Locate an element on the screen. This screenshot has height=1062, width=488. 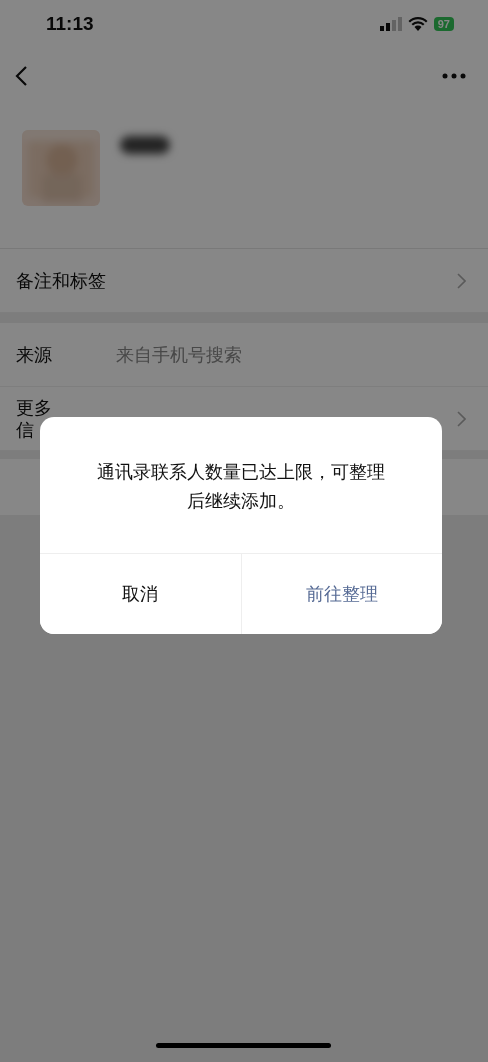
dialog-message: 通讯录联系人数量已达上限，可整理后继续添加。 is located at coordinates (241, 486).